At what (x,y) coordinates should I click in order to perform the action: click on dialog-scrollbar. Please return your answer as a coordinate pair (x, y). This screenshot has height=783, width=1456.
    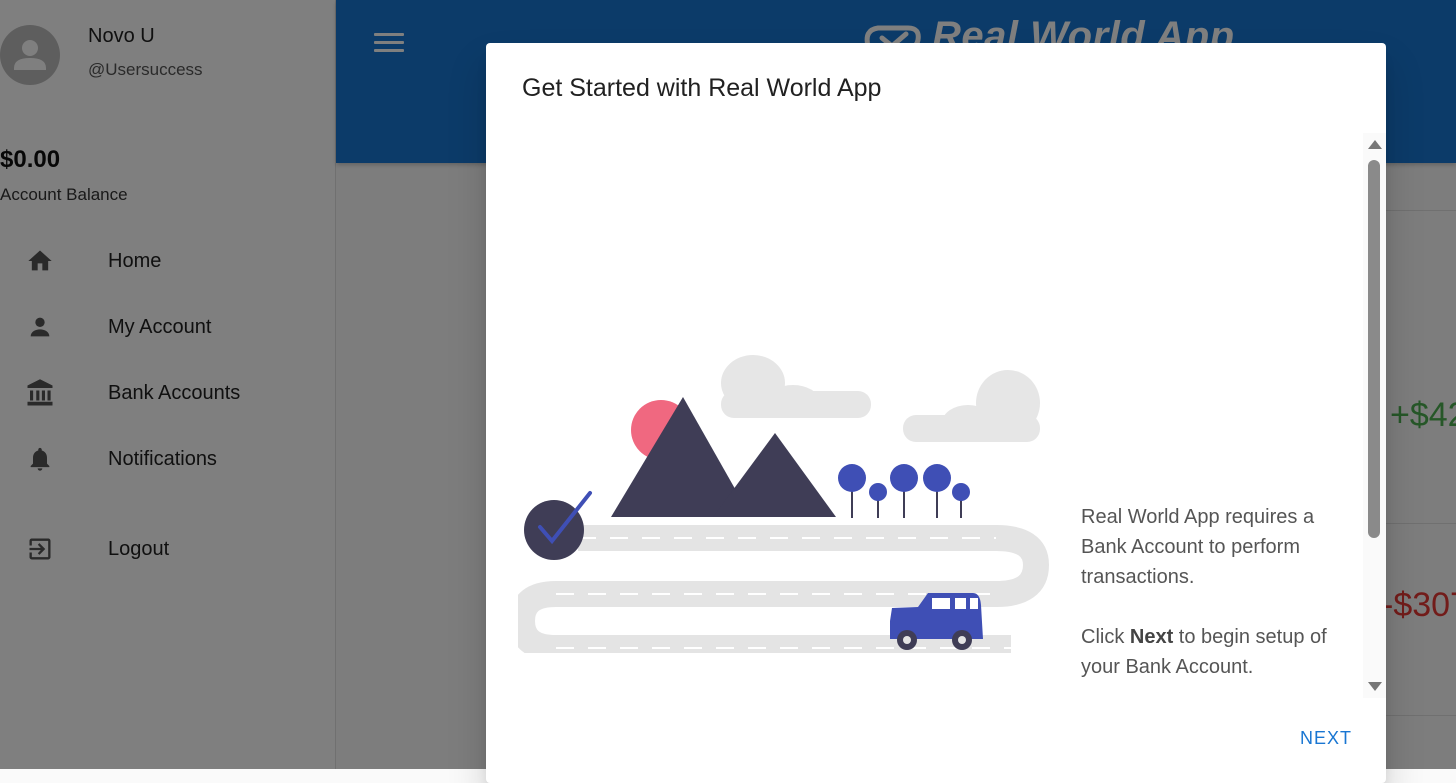
    Looking at the image, I should click on (1374, 415).